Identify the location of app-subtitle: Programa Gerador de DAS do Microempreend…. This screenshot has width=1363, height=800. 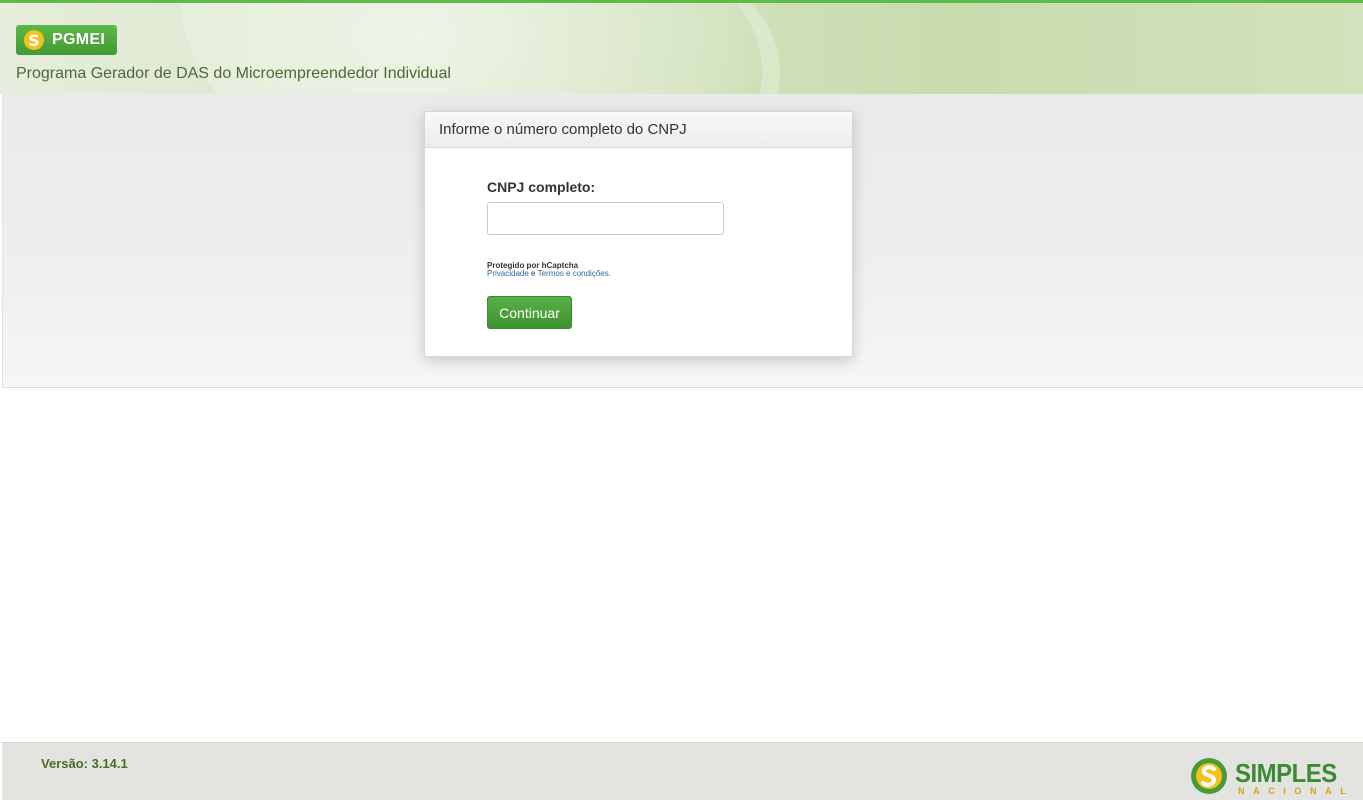
(233, 73).